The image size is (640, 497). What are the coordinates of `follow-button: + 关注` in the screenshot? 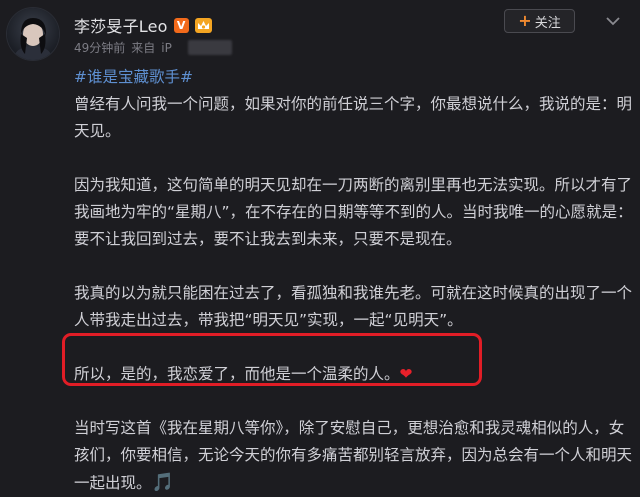 It's located at (539, 21).